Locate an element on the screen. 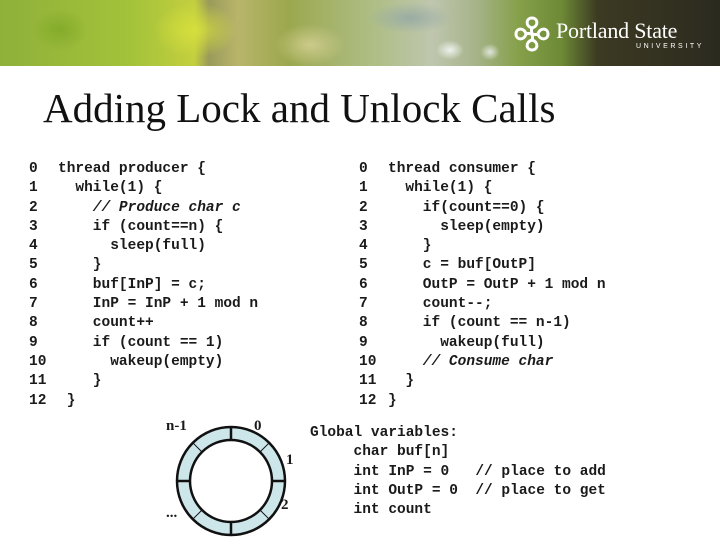 The image size is (720, 545). code-line: 0 thread producer { is located at coordinates (143, 169).